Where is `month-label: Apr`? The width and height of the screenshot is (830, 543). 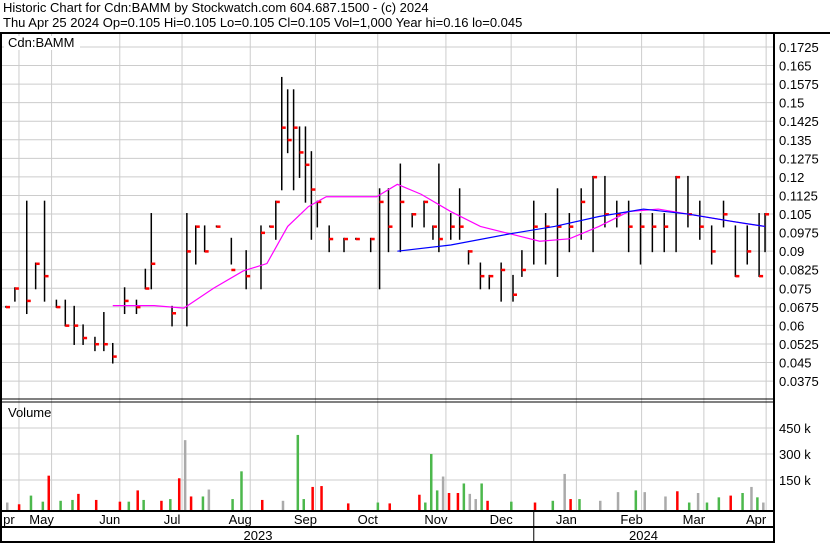
month-label: Apr is located at coordinates (756, 519).